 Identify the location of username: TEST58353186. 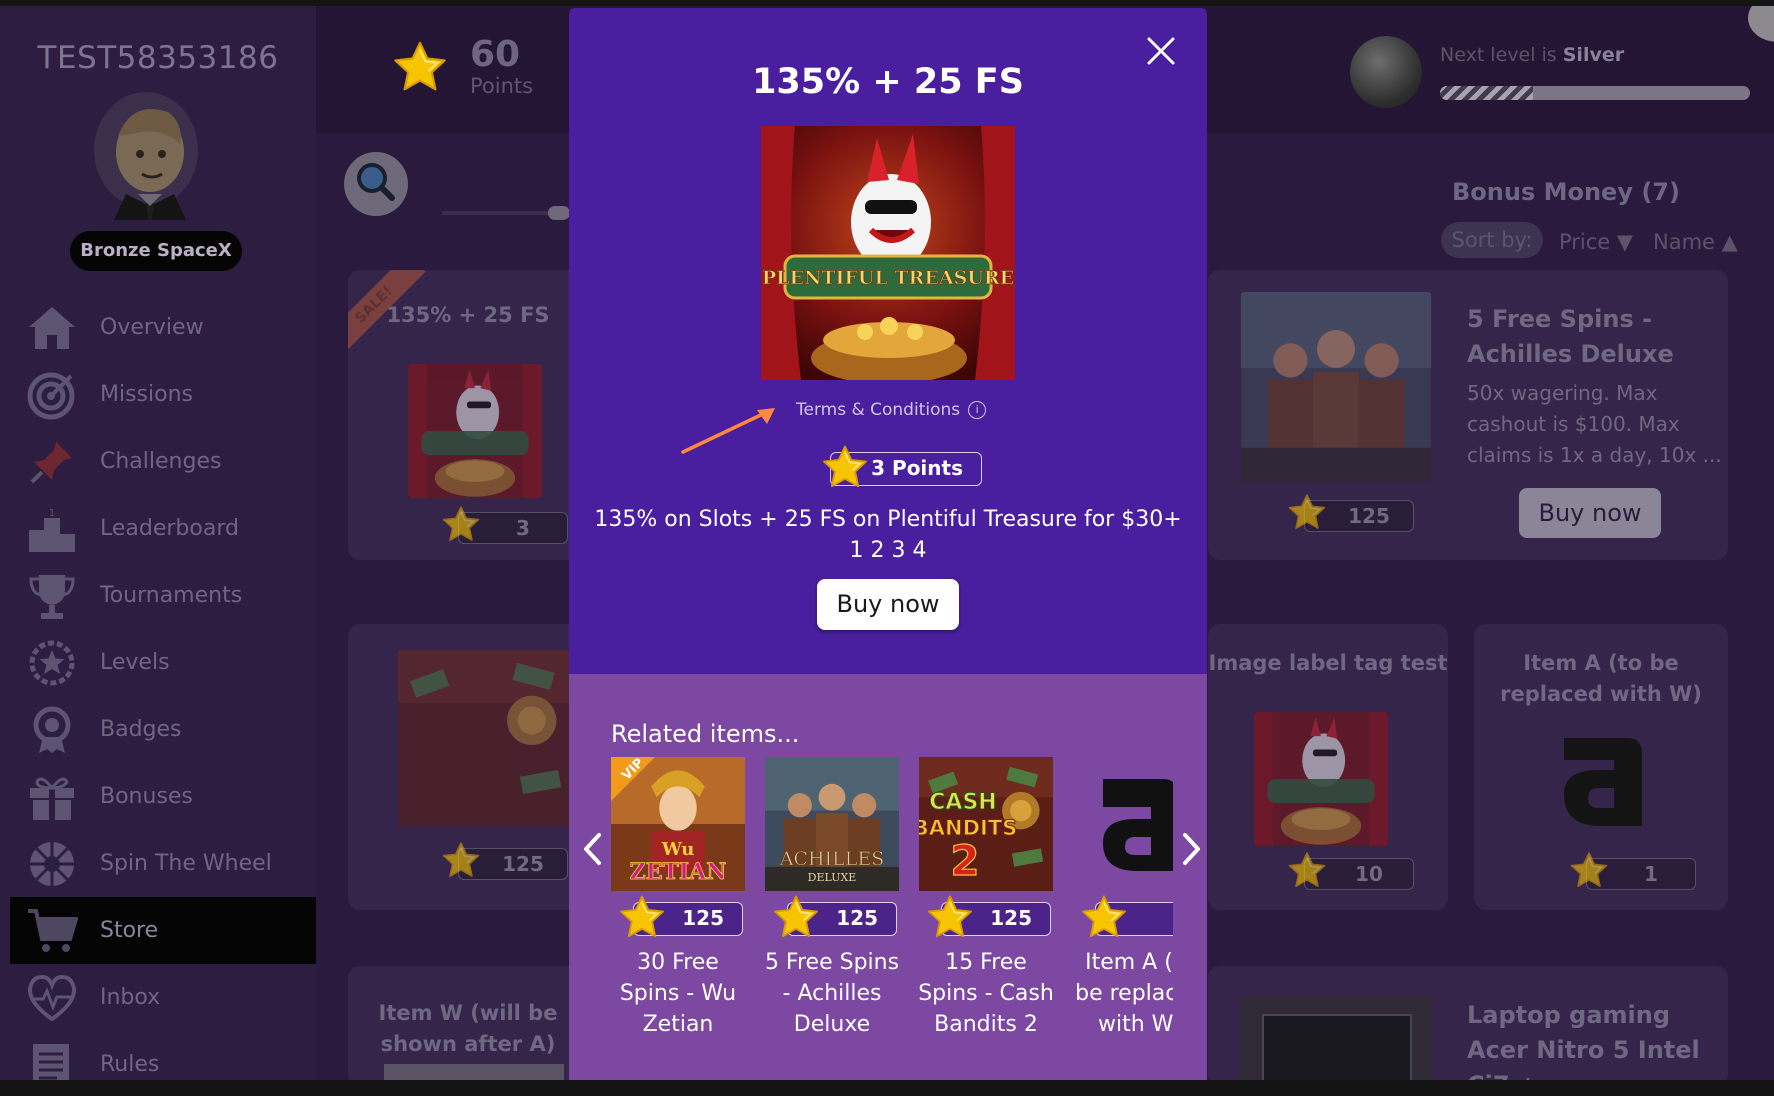
(158, 58).